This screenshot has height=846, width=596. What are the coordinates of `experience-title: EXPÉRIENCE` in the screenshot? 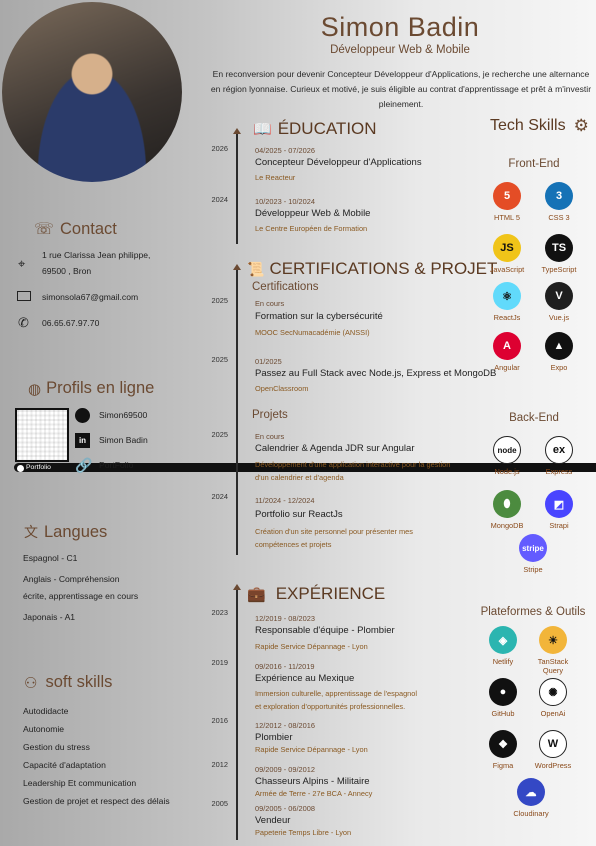 It's located at (330, 593).